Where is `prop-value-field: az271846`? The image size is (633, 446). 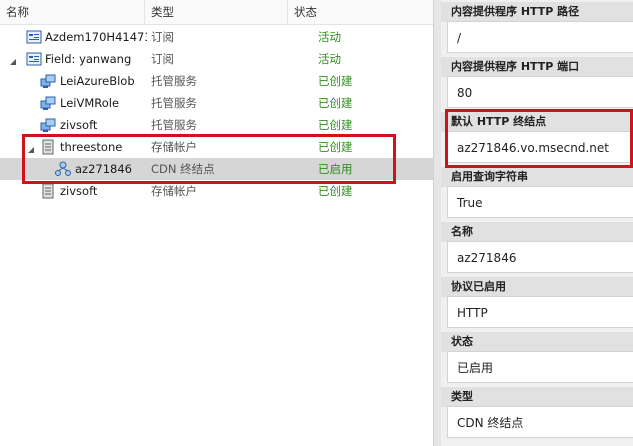 prop-value-field: az271846 is located at coordinates (540, 257).